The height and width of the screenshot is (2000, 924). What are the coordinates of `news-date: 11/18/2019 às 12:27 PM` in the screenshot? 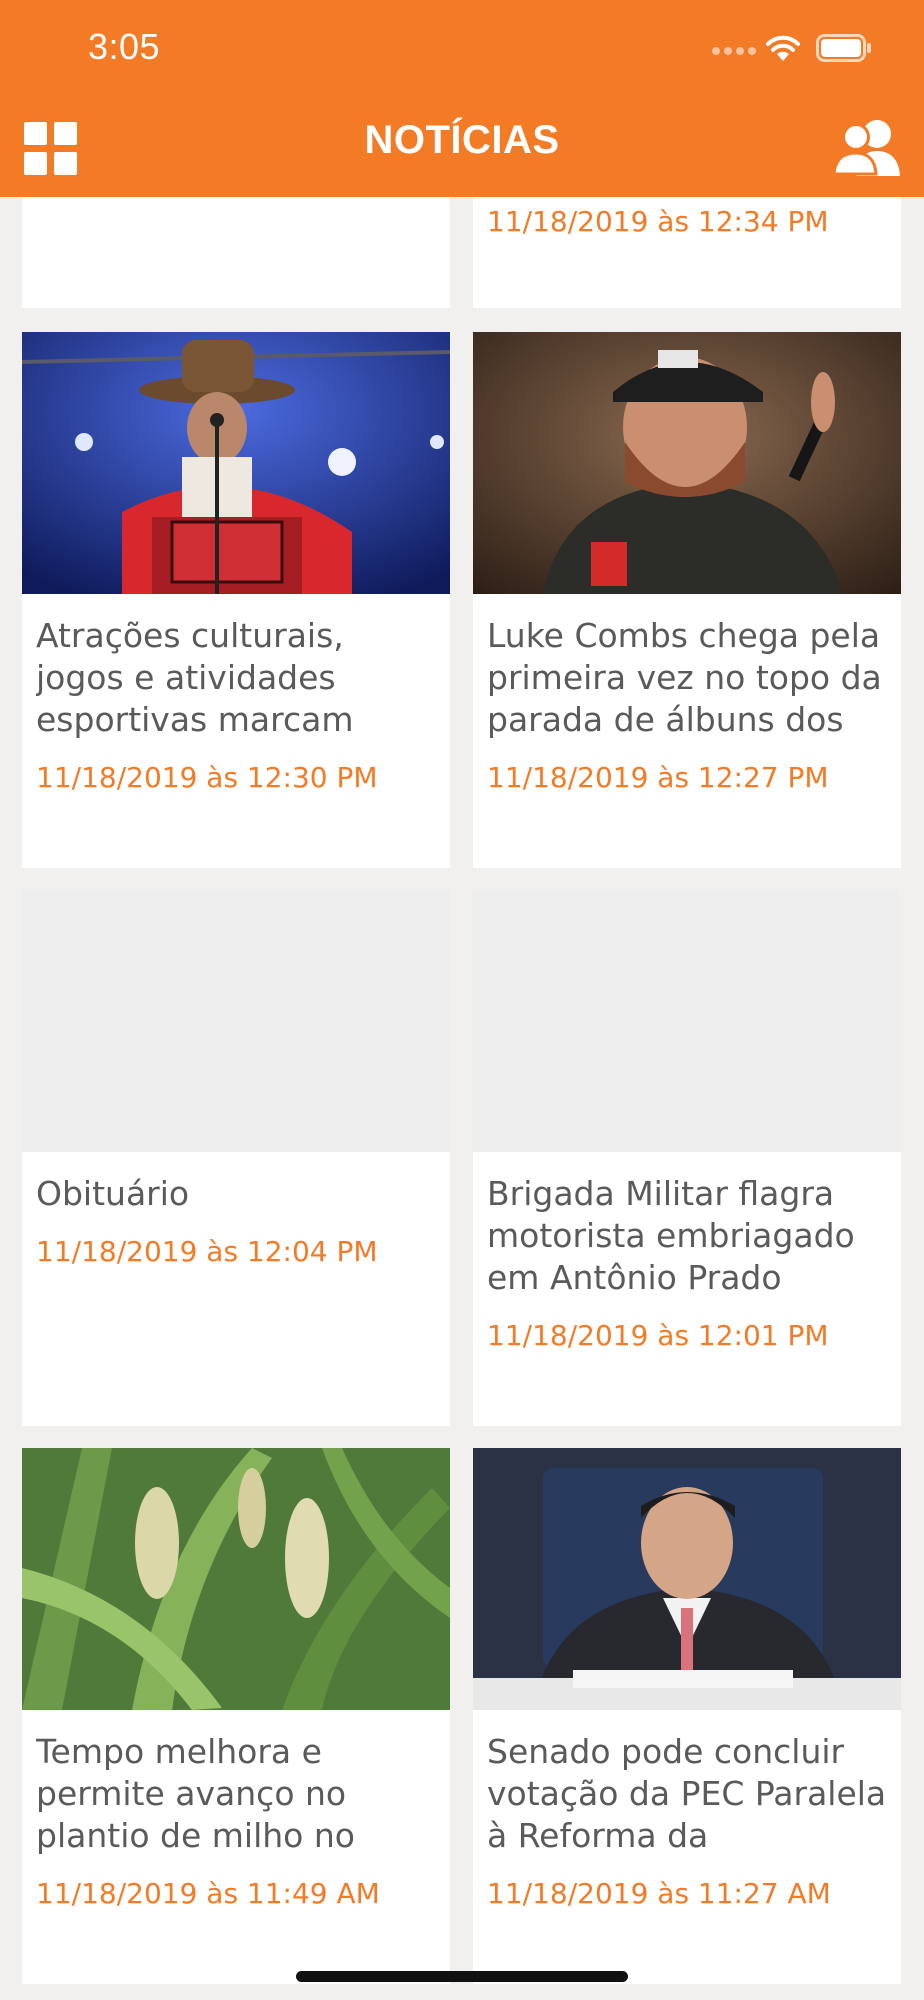 It's located at (658, 777).